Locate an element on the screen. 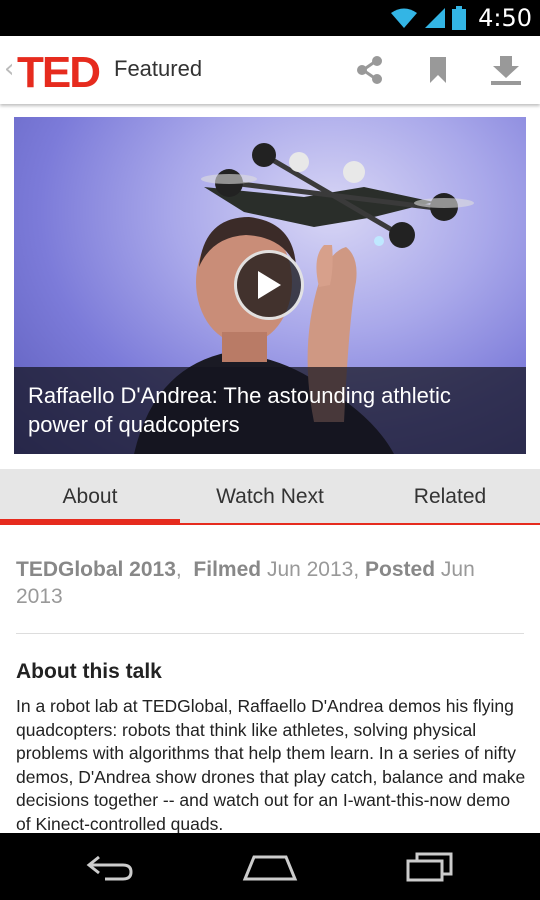 This screenshot has width=540, height=900. tab-related-label: Related is located at coordinates (450, 496).